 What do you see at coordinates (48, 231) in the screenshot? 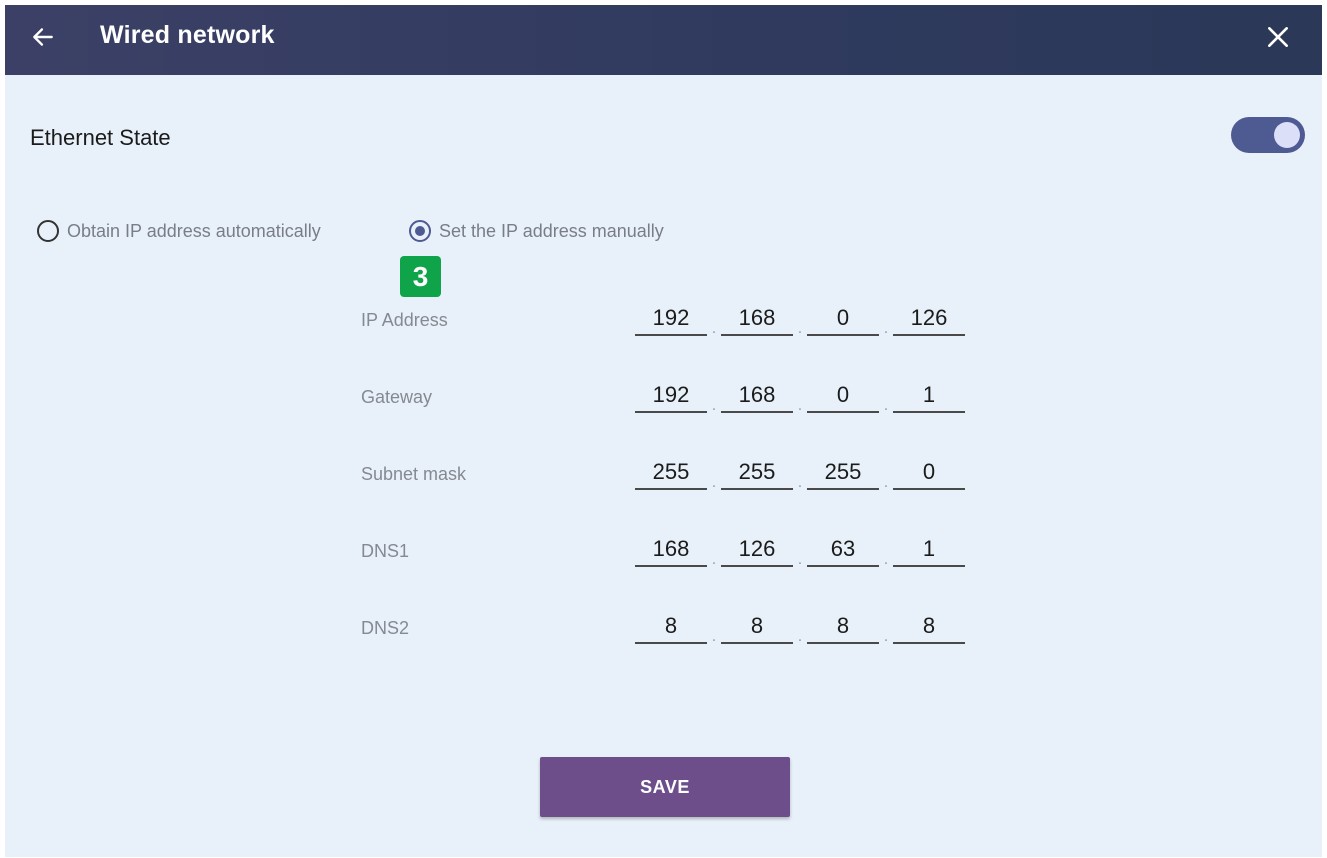
I see `radio-unchecked-icon` at bounding box center [48, 231].